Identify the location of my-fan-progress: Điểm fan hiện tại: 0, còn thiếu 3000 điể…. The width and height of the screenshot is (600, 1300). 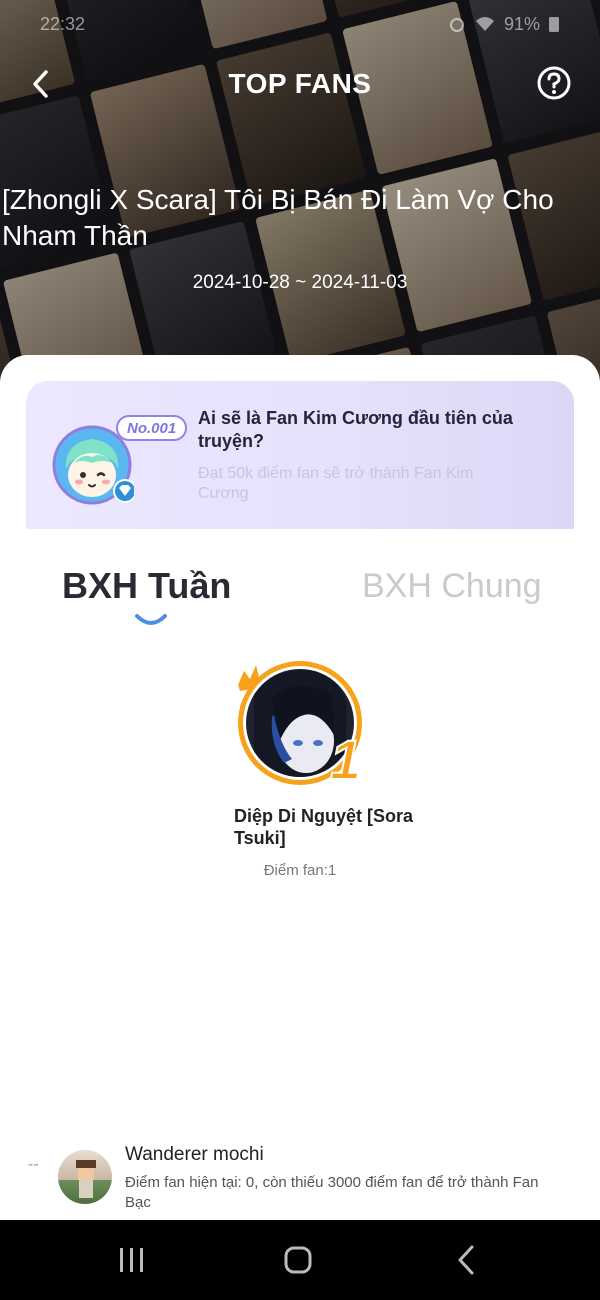
(332, 1192).